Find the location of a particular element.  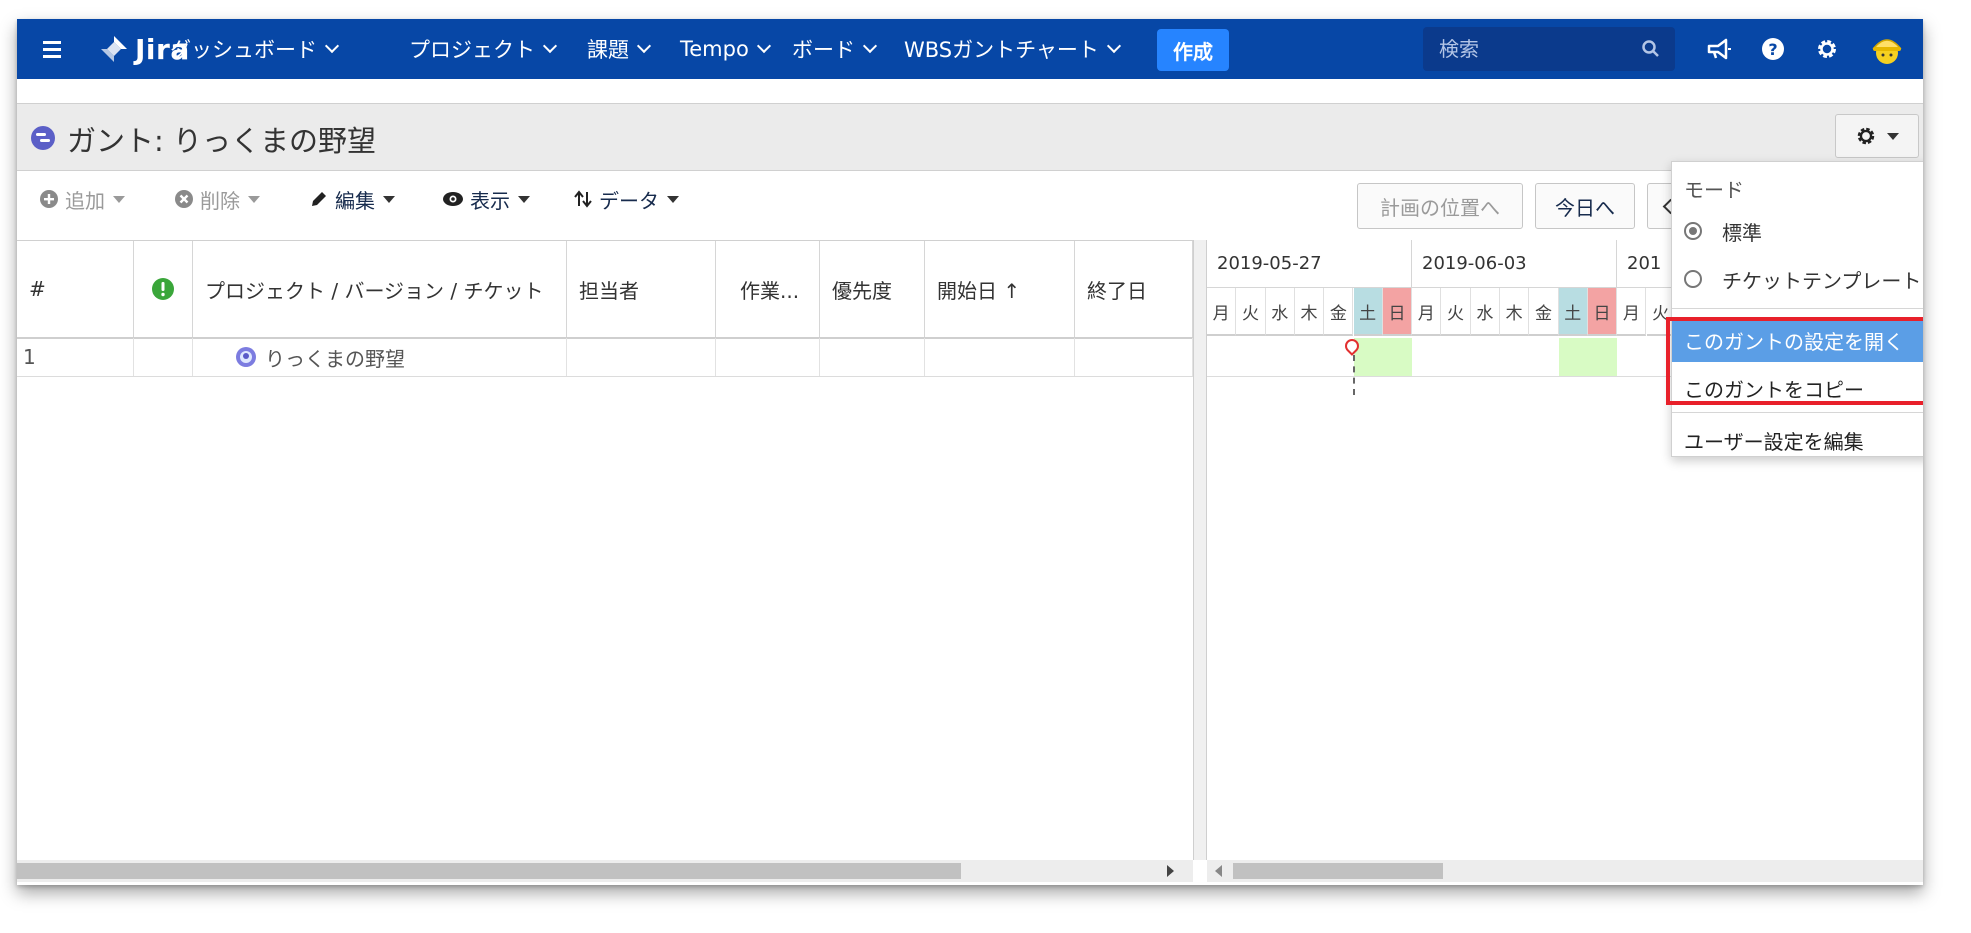

day-header: 水 is located at coordinates (1485, 312).